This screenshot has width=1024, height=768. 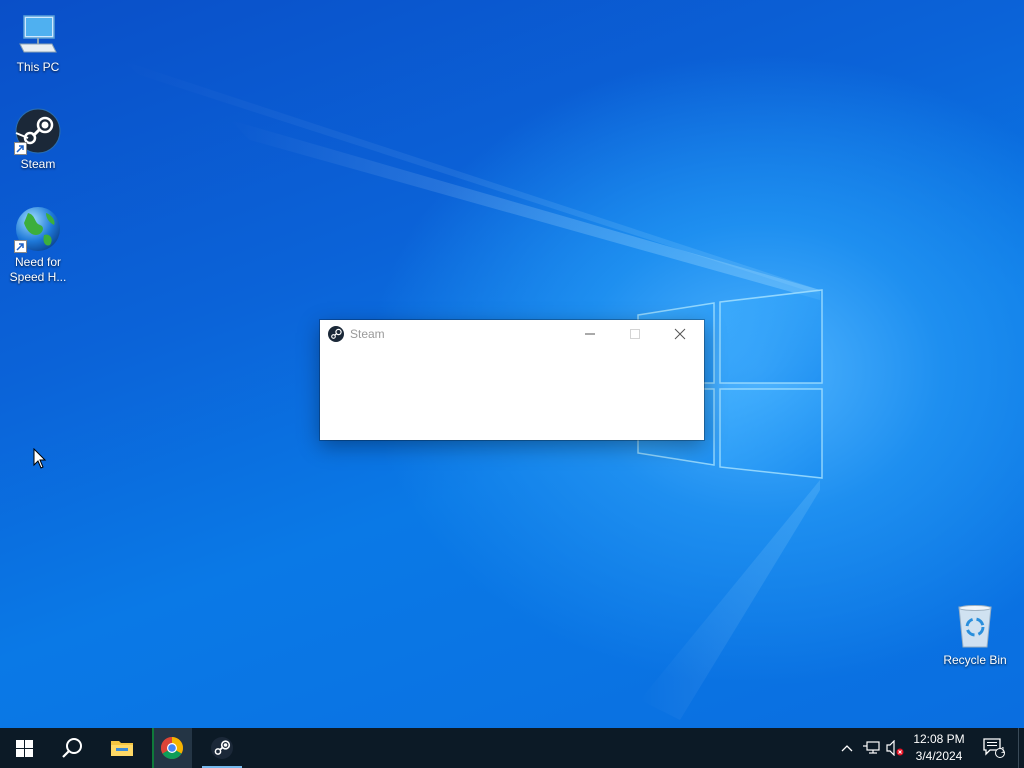 I want to click on network-icon, so click(x=871, y=747).